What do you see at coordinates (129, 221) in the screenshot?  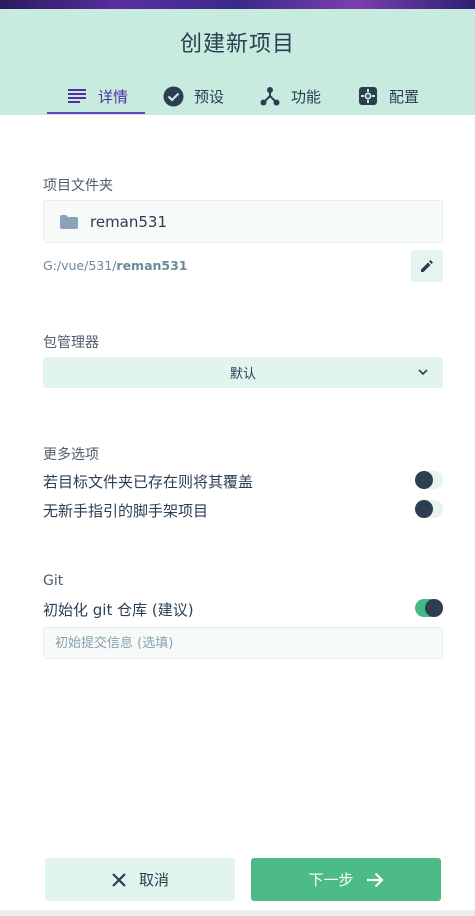 I see `project-folder-value: reman531` at bounding box center [129, 221].